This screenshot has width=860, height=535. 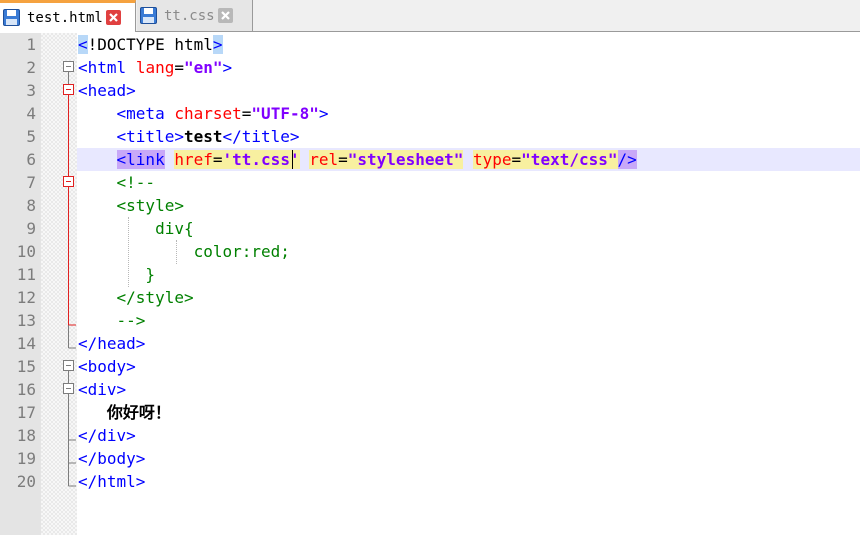 I want to click on line-number: 3, so click(x=31, y=90).